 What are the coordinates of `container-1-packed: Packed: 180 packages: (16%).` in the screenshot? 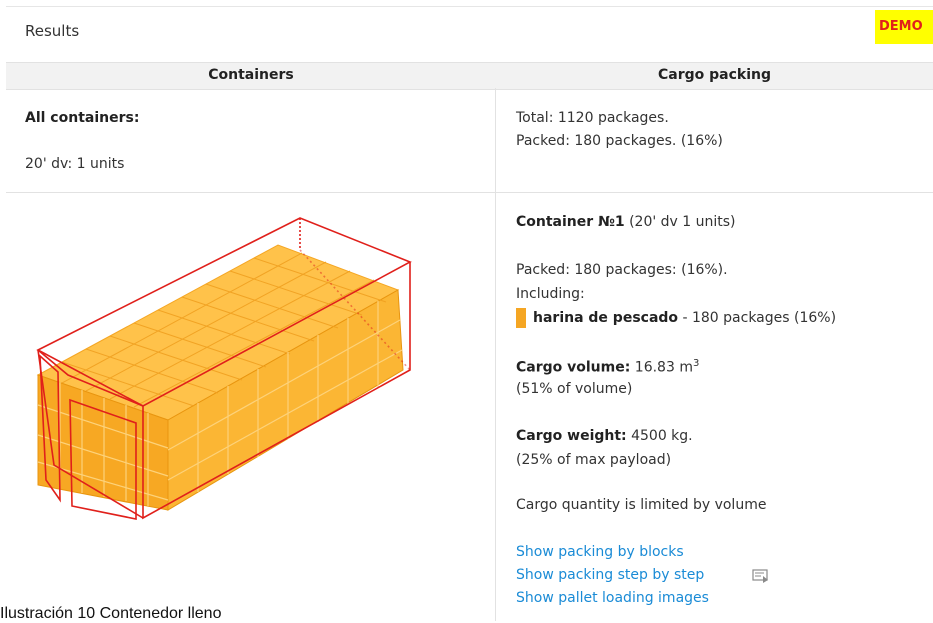 It's located at (622, 270).